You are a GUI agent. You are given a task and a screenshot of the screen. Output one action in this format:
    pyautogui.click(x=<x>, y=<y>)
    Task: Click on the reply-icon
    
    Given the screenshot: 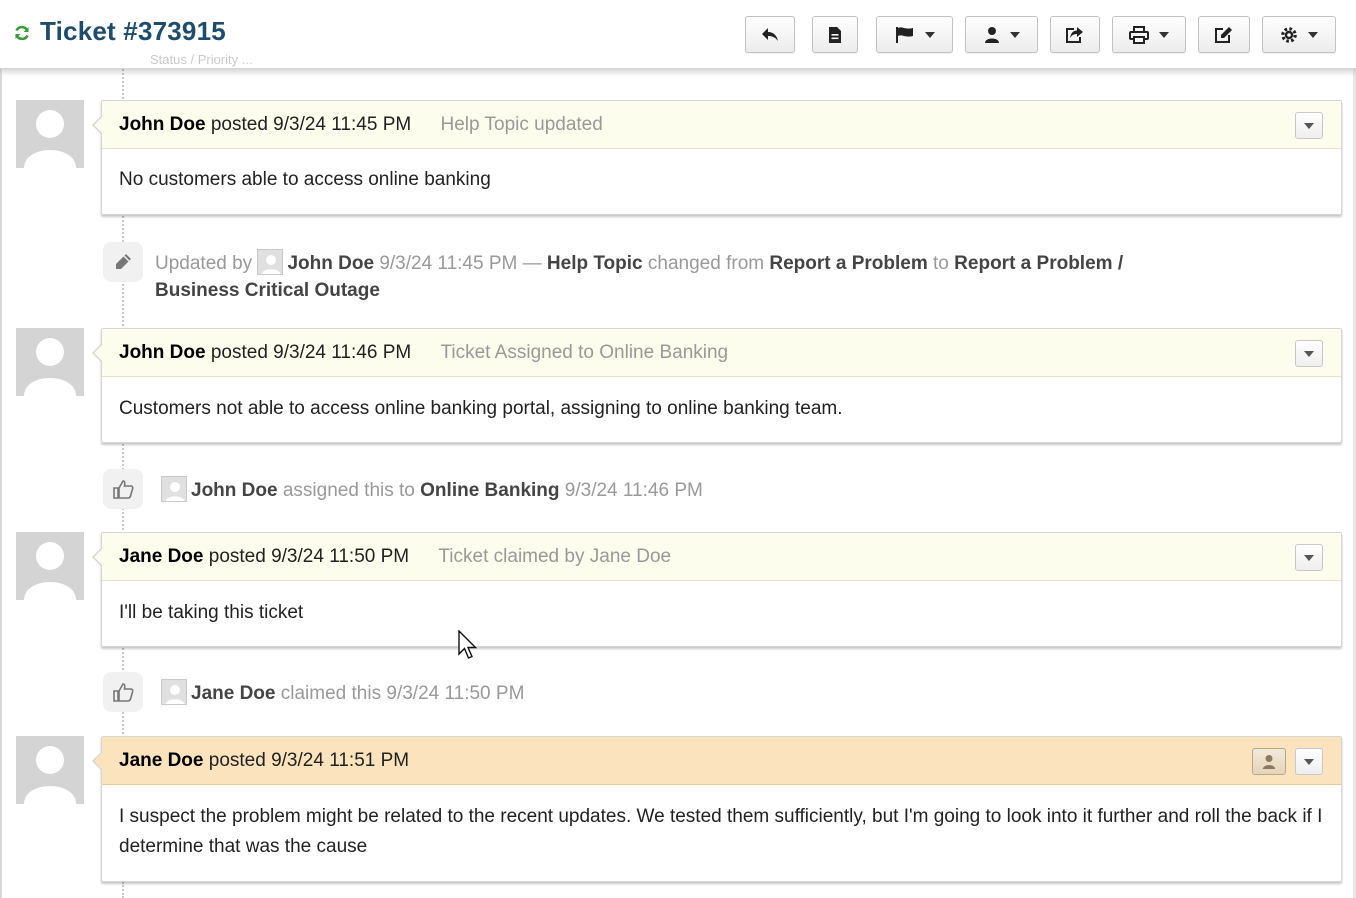 What is the action you would take?
    pyautogui.click(x=770, y=34)
    